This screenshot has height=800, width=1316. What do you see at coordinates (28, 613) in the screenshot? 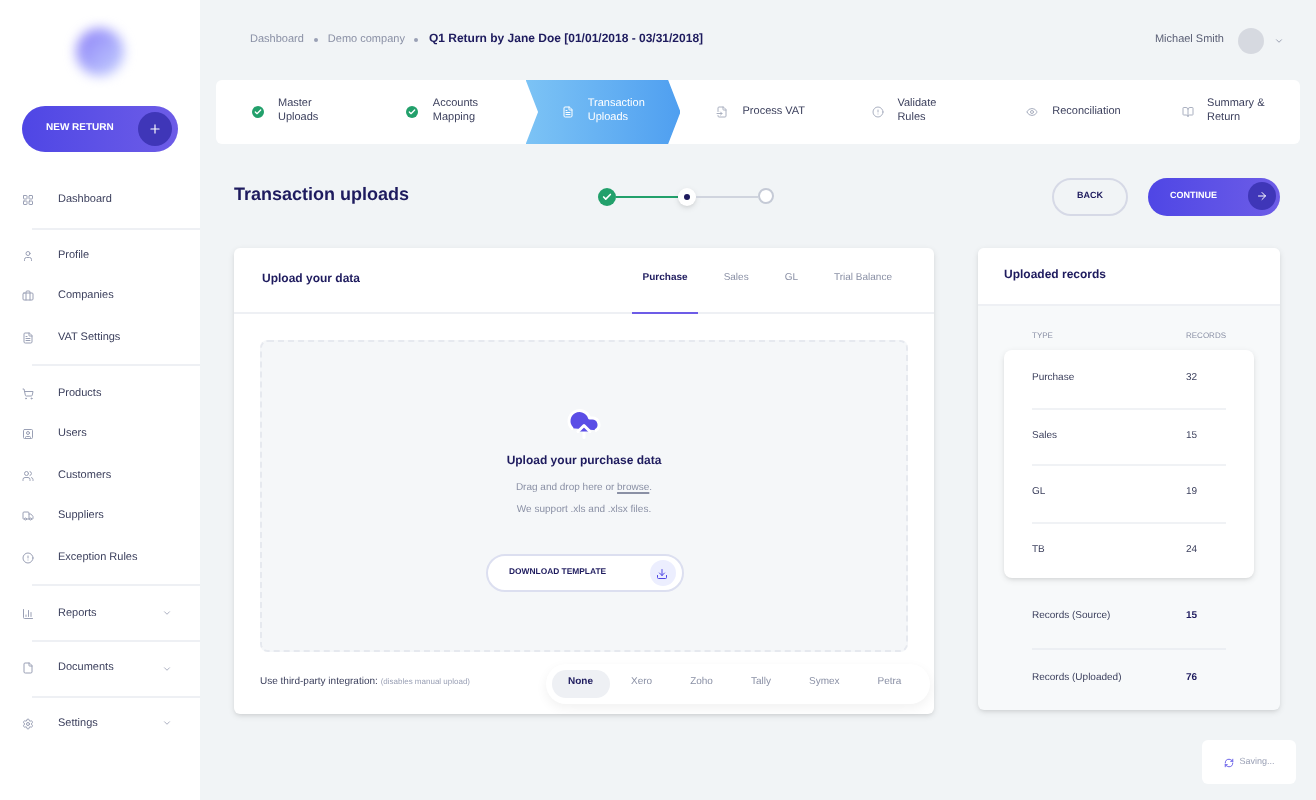
I see `chart-icon` at bounding box center [28, 613].